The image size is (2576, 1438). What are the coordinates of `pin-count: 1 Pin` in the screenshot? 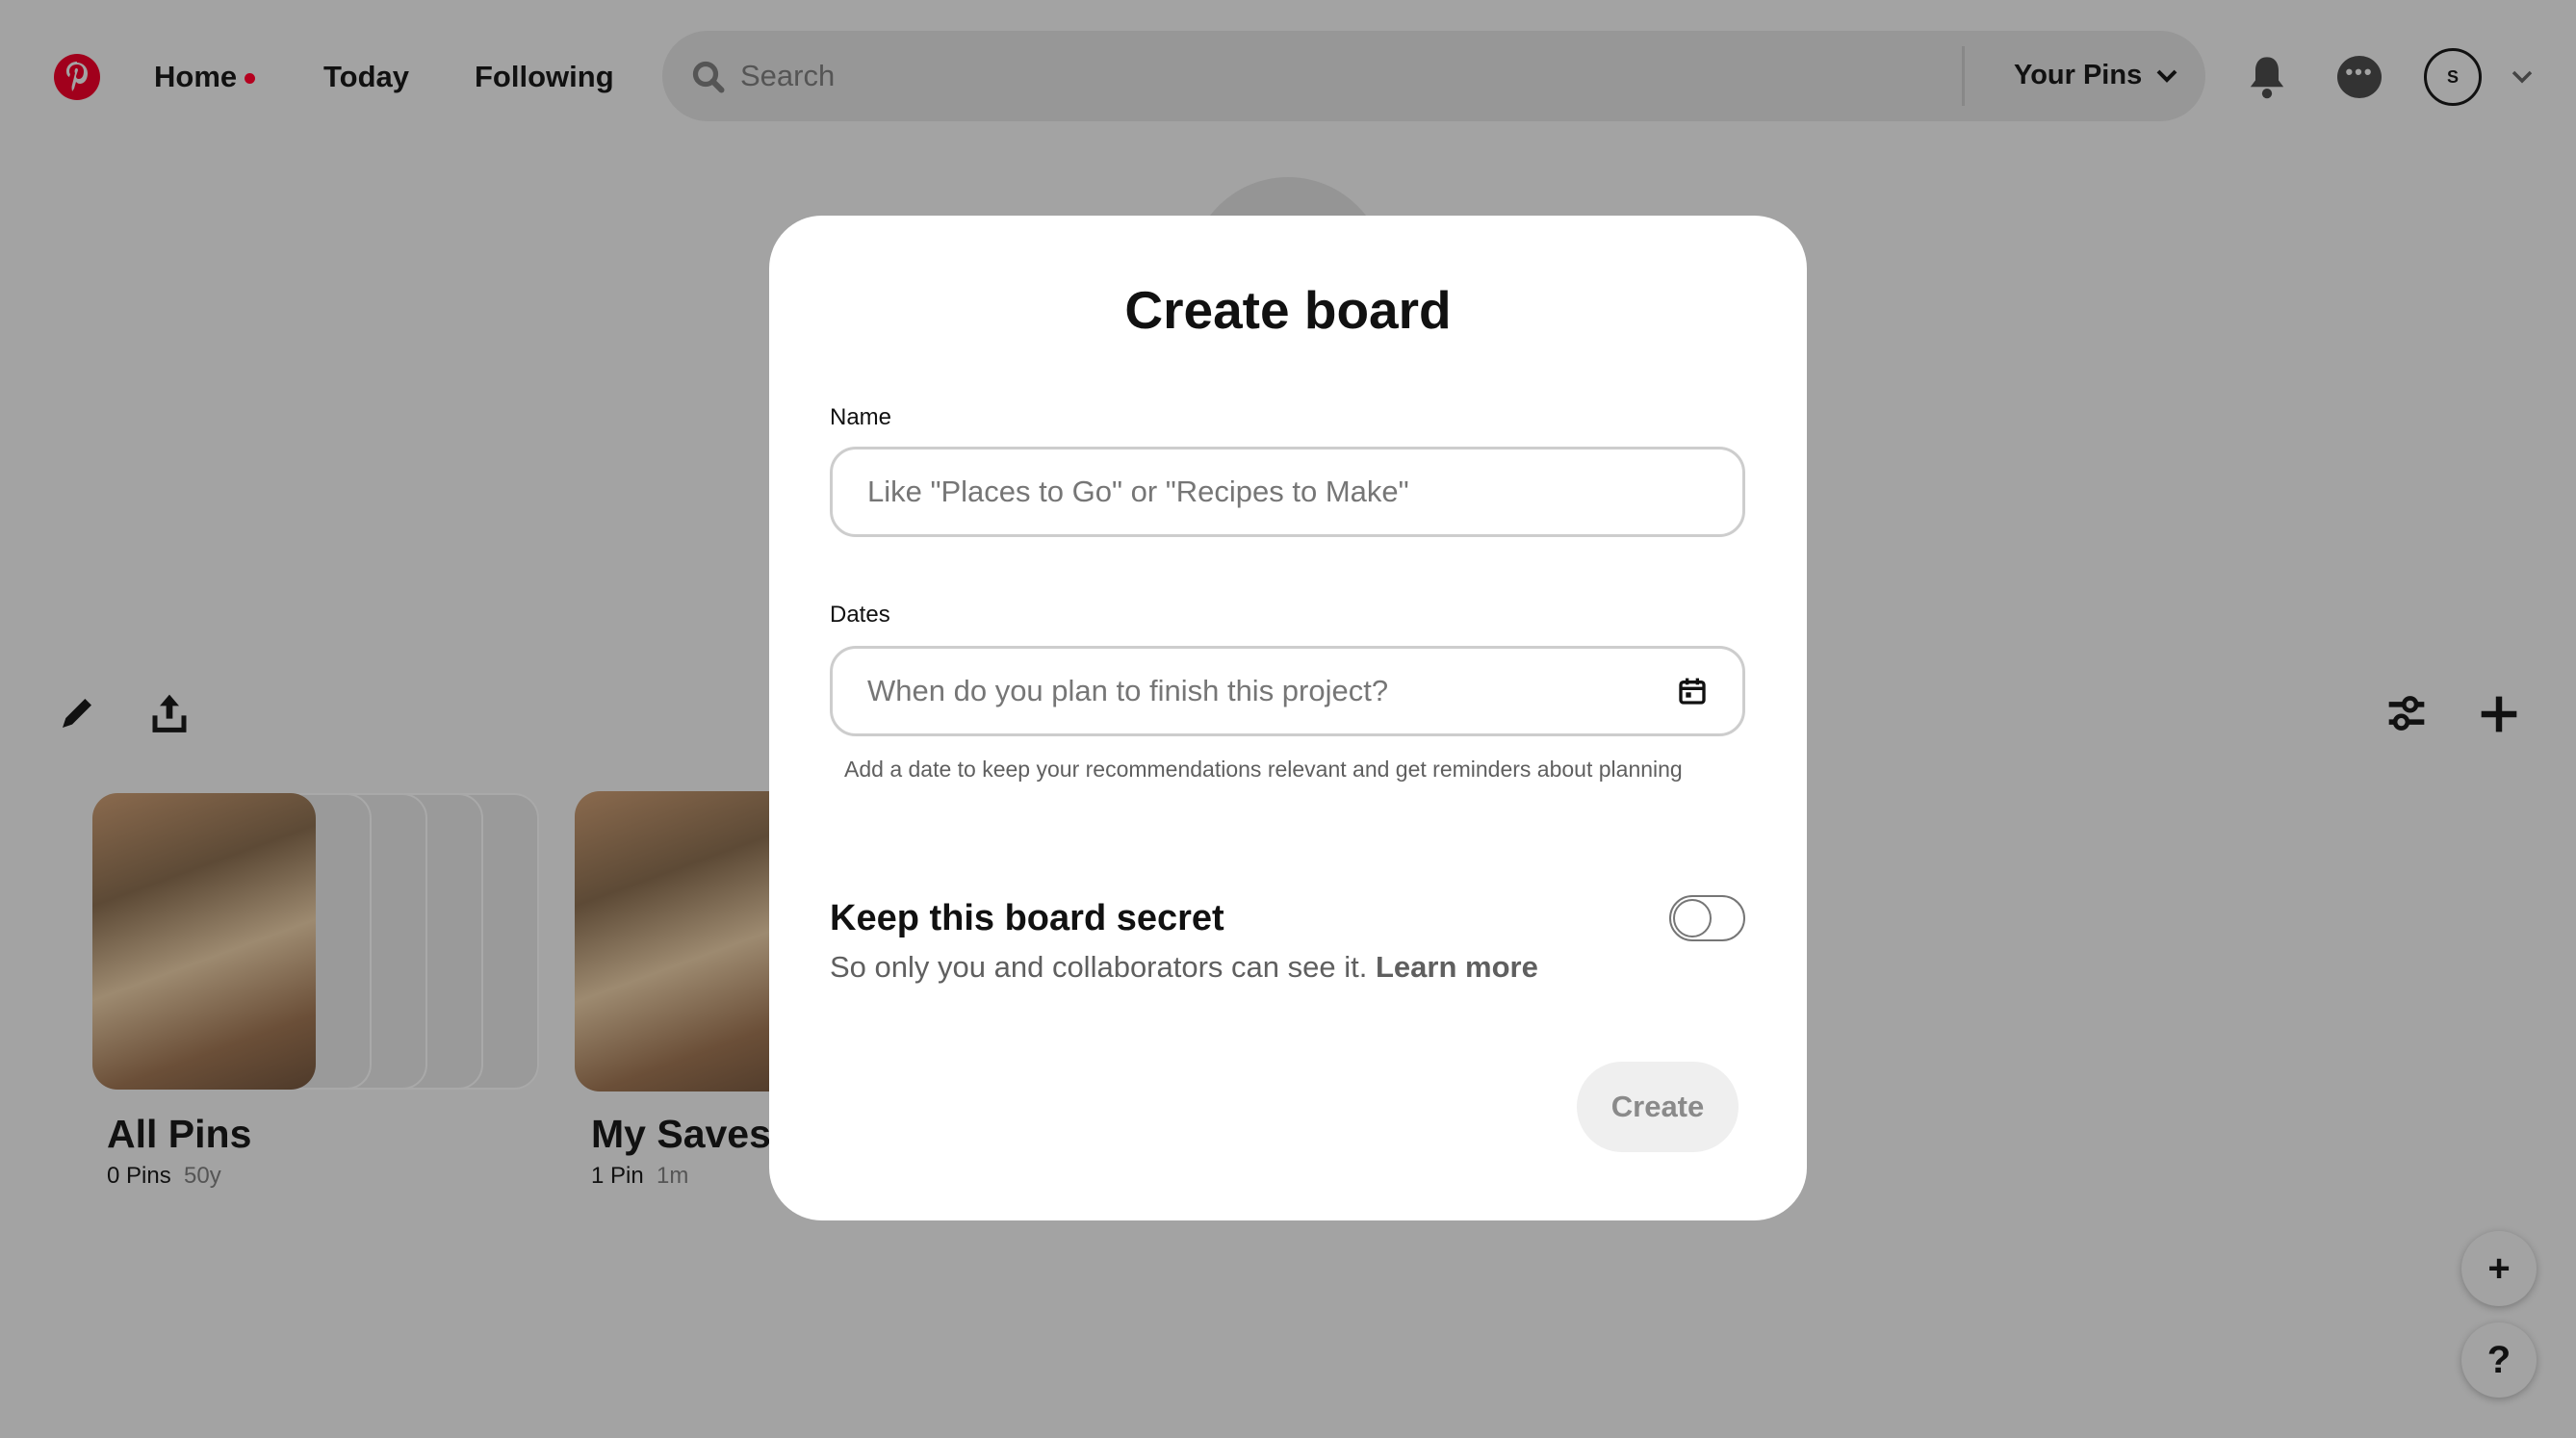 It's located at (618, 1176).